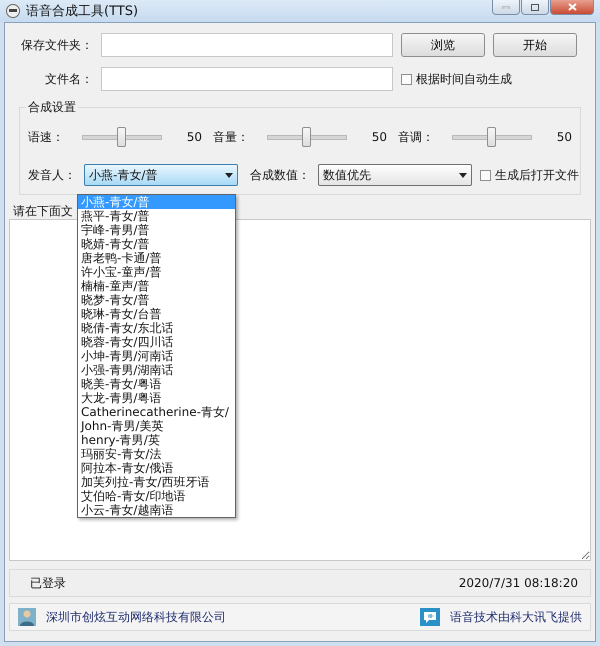 Image resolution: width=600 pixels, height=646 pixels. What do you see at coordinates (156, 496) in the screenshot?
I see `dropdown-option: 艾伯哈-青女/印地语` at bounding box center [156, 496].